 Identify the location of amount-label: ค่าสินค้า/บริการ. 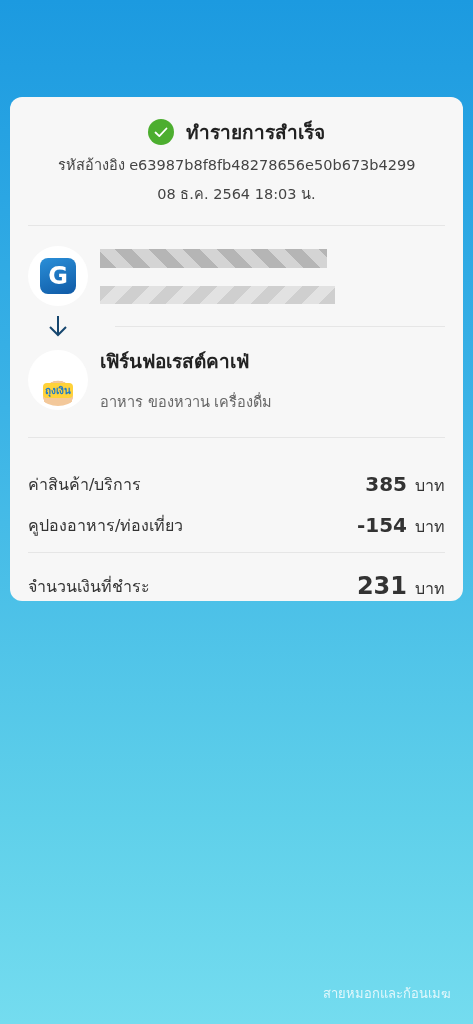
(85, 485).